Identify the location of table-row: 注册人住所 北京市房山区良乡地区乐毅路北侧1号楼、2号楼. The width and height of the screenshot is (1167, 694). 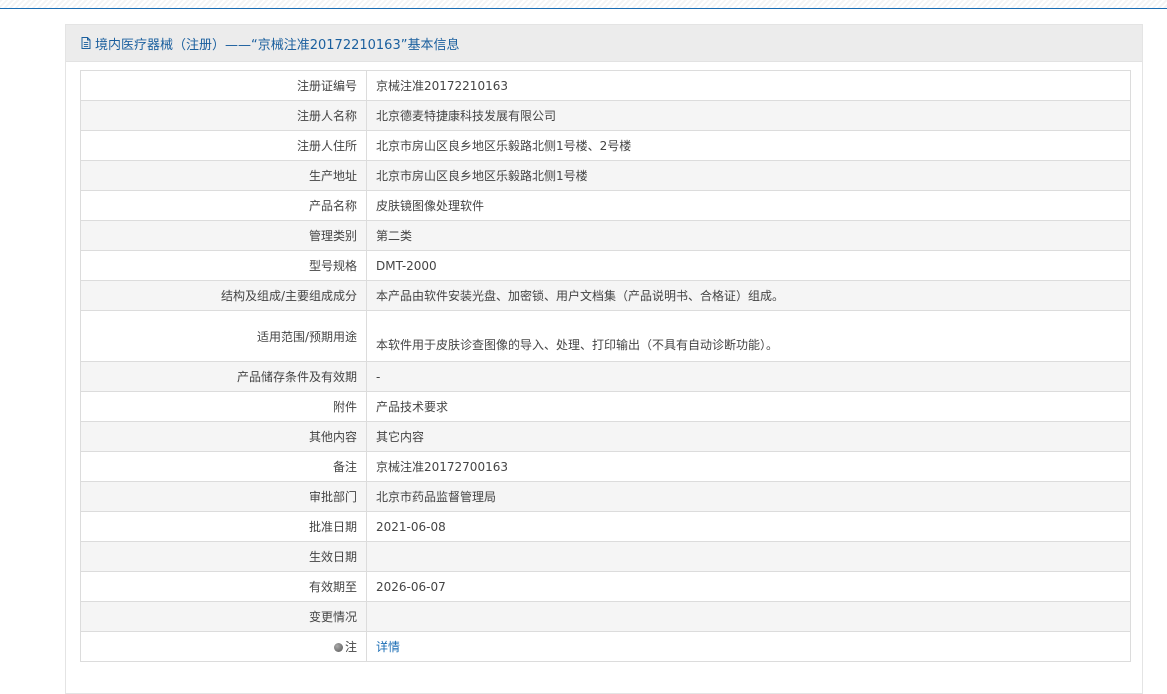
(605, 145).